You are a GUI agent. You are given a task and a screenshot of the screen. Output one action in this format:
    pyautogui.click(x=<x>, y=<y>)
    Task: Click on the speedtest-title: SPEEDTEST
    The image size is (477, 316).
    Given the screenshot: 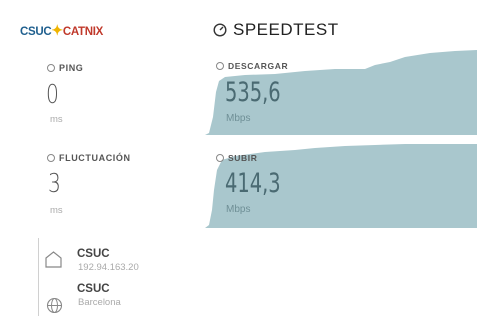 What is the action you would take?
    pyautogui.click(x=276, y=30)
    